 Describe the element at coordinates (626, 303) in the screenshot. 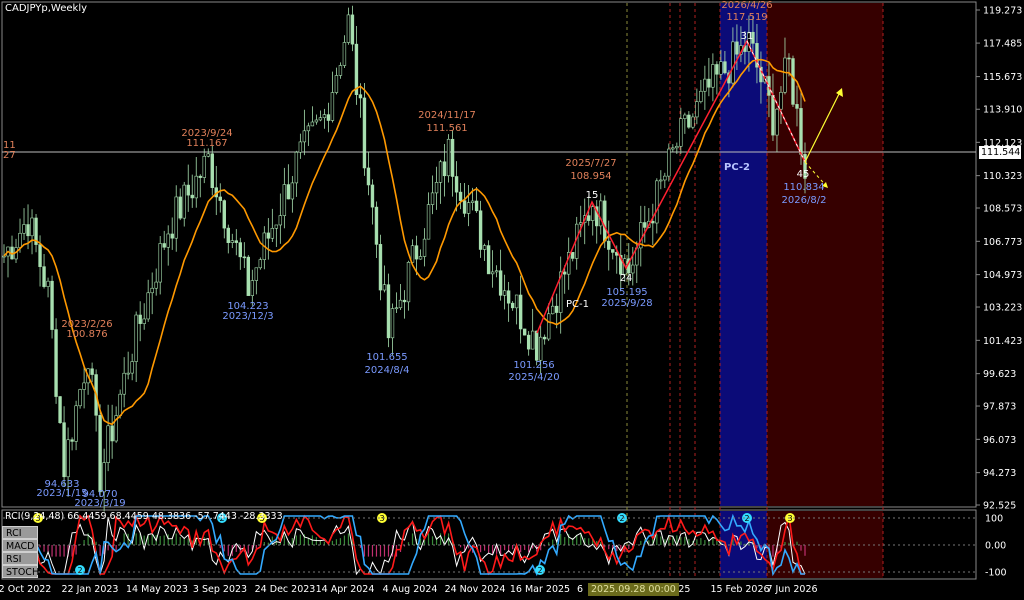

I see `anno-2025-9-28-date: 2025/9/28` at that location.